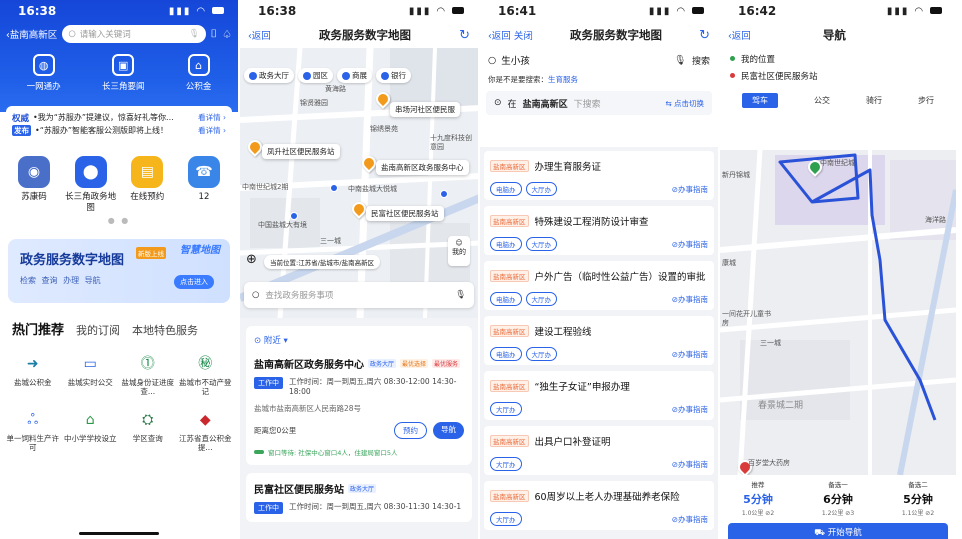 The image size is (962, 539). I want to click on service-item: ㊙盐城市不动产登记, so click(206, 375).